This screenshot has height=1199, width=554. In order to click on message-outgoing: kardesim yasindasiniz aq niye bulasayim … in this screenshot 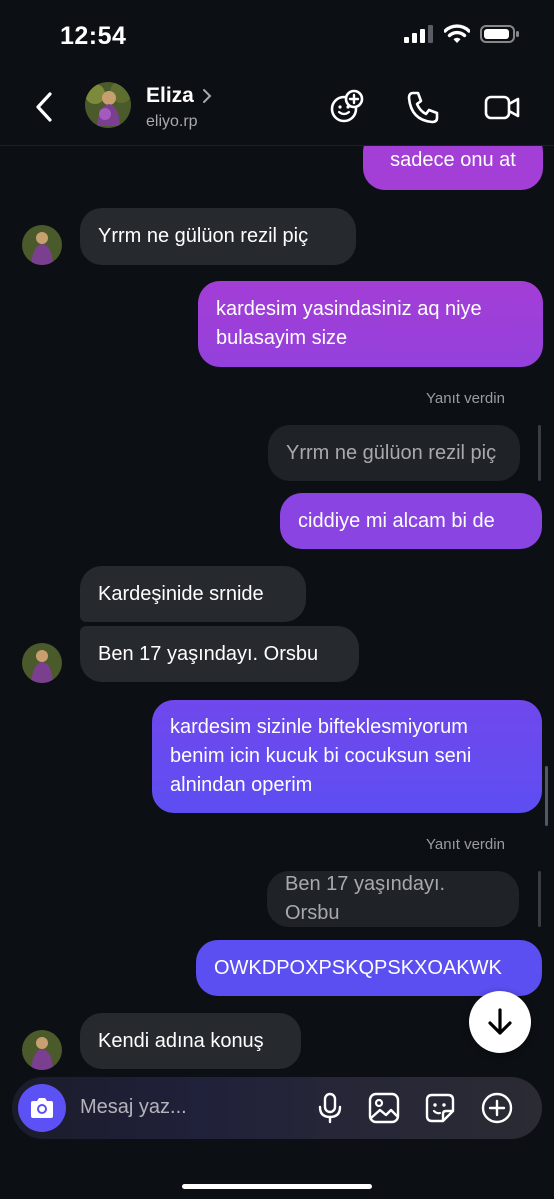, I will do `click(370, 324)`.